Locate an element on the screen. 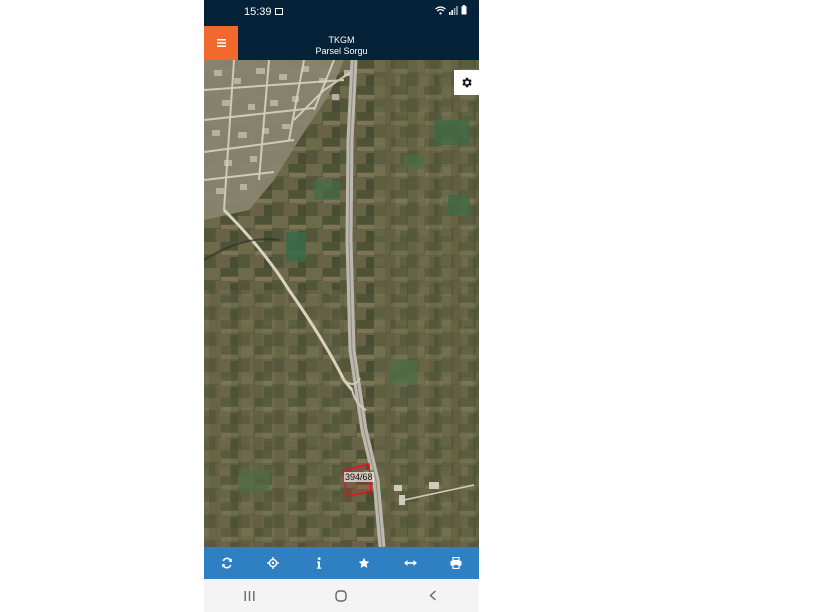 This screenshot has height=612, width=816. star-icon is located at coordinates (364, 562).